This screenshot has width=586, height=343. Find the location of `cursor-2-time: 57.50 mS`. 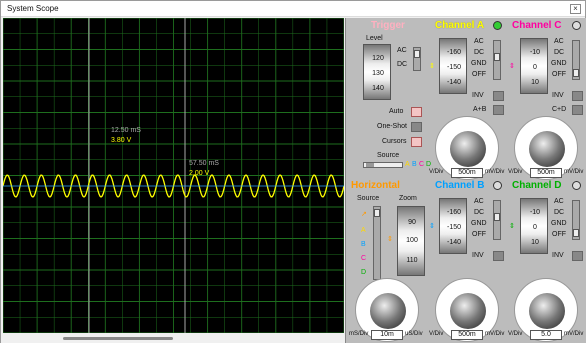

cursor-2-time: 57.50 mS is located at coordinates (204, 163).